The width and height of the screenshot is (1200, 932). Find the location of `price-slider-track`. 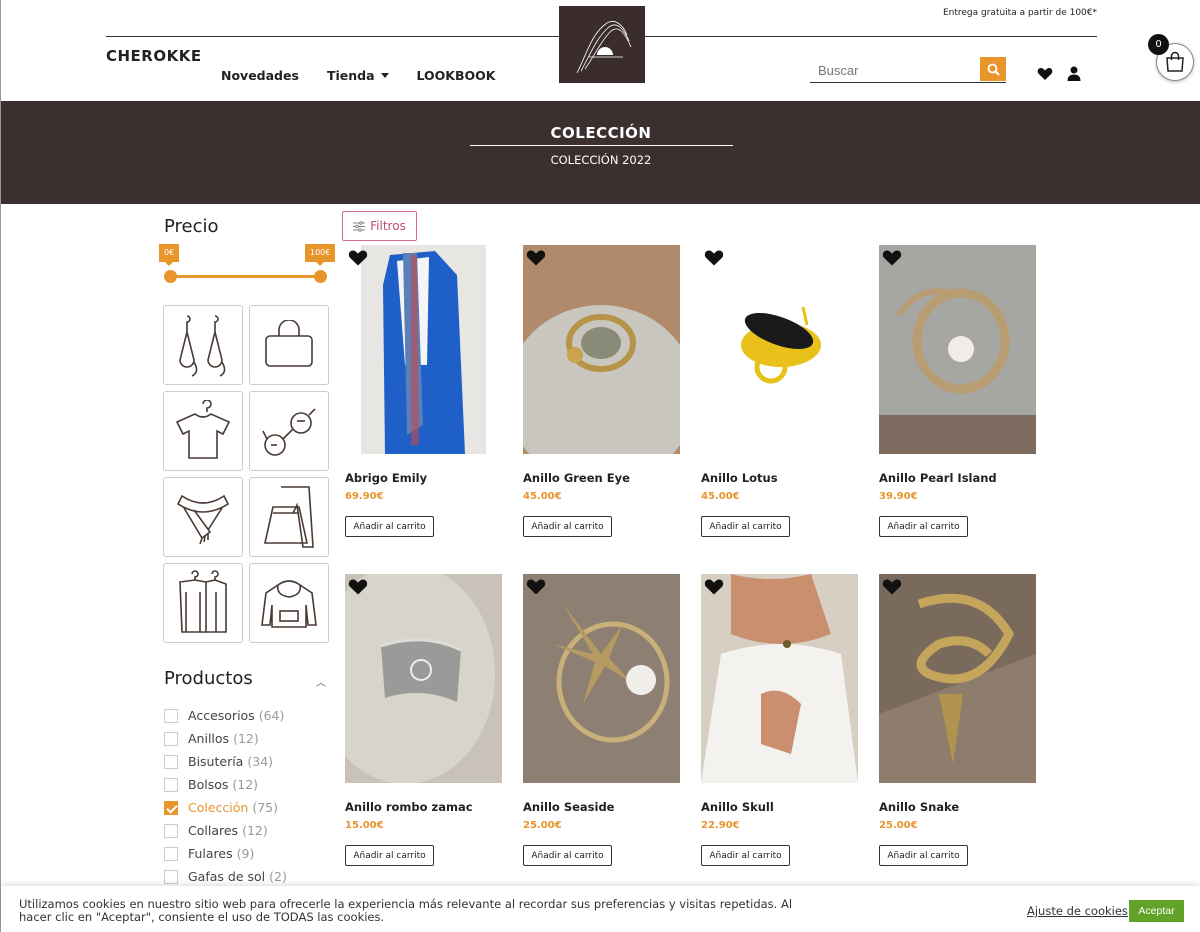

price-slider-track is located at coordinates (245, 276).